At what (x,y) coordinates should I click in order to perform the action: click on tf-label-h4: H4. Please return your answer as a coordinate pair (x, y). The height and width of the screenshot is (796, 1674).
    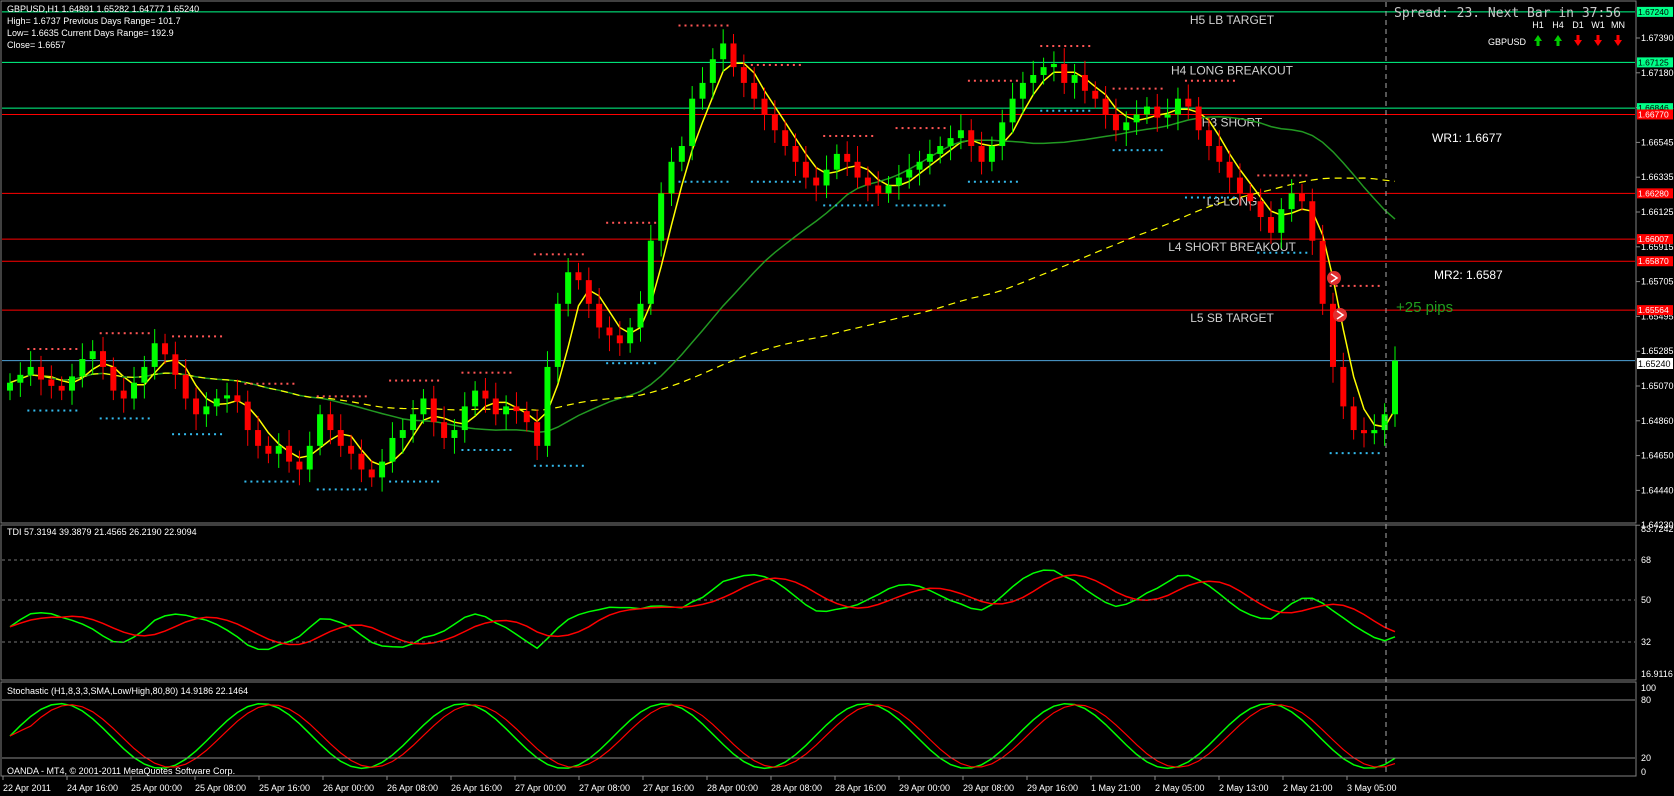
    Looking at the image, I should click on (1558, 25).